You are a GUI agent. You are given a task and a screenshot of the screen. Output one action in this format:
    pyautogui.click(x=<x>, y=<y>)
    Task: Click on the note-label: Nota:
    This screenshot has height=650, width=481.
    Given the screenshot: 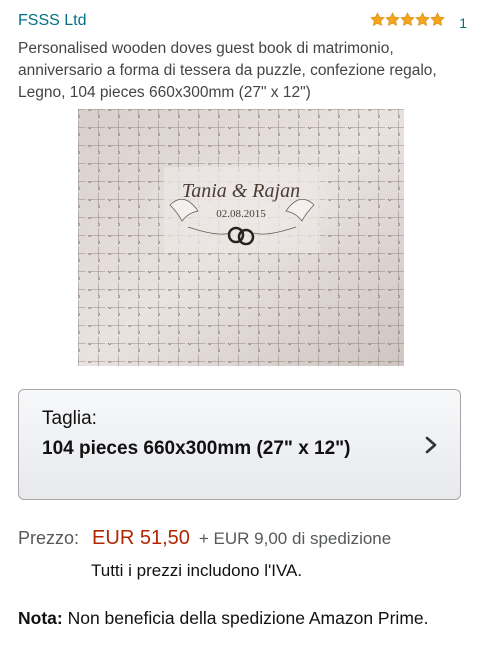 What is the action you would take?
    pyautogui.click(x=40, y=618)
    